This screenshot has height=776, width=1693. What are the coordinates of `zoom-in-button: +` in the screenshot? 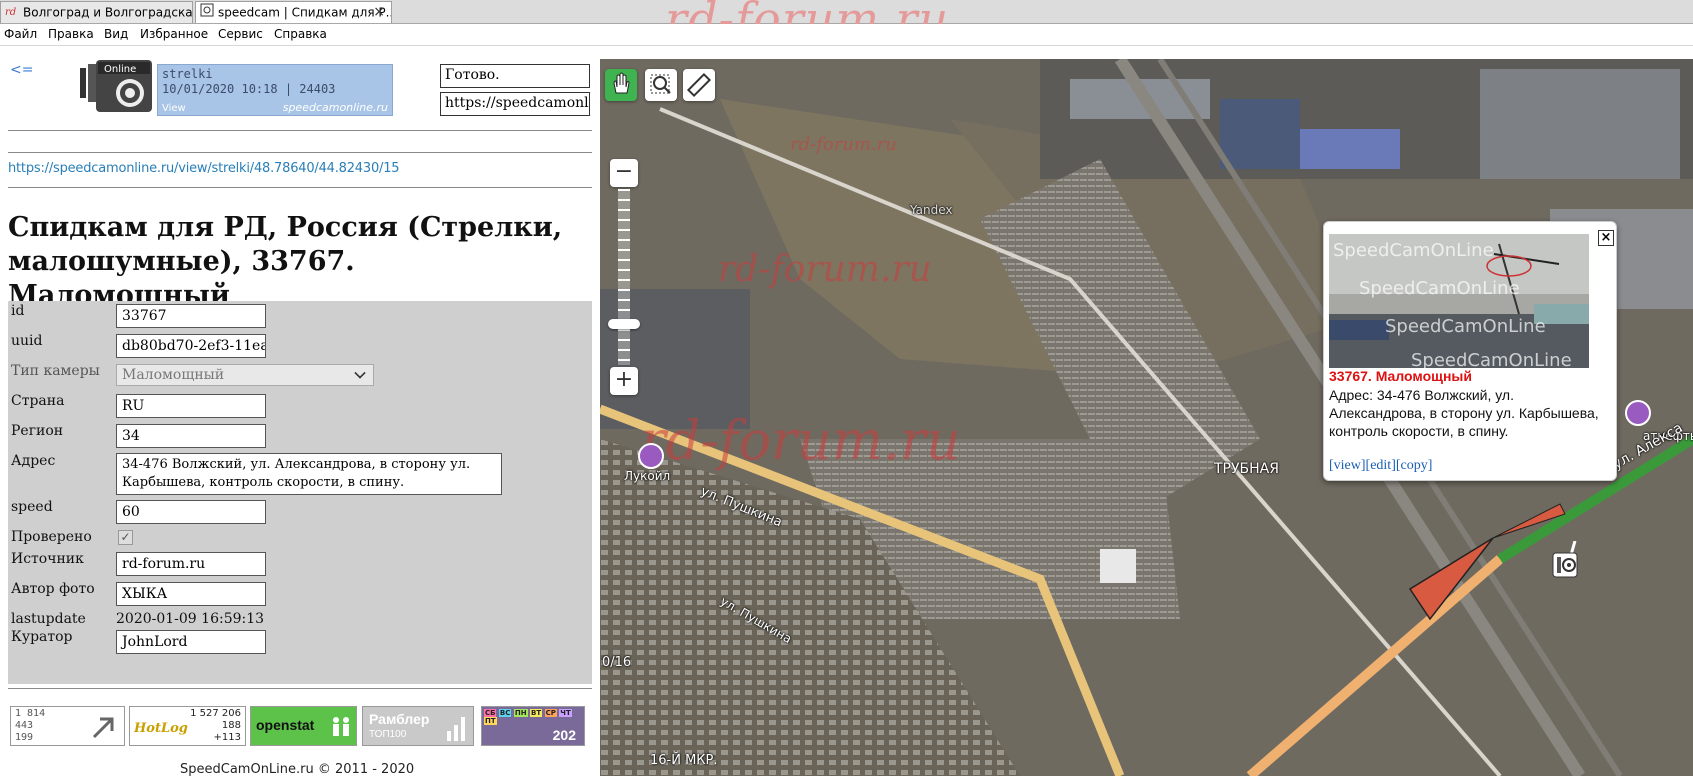 It's located at (624, 381).